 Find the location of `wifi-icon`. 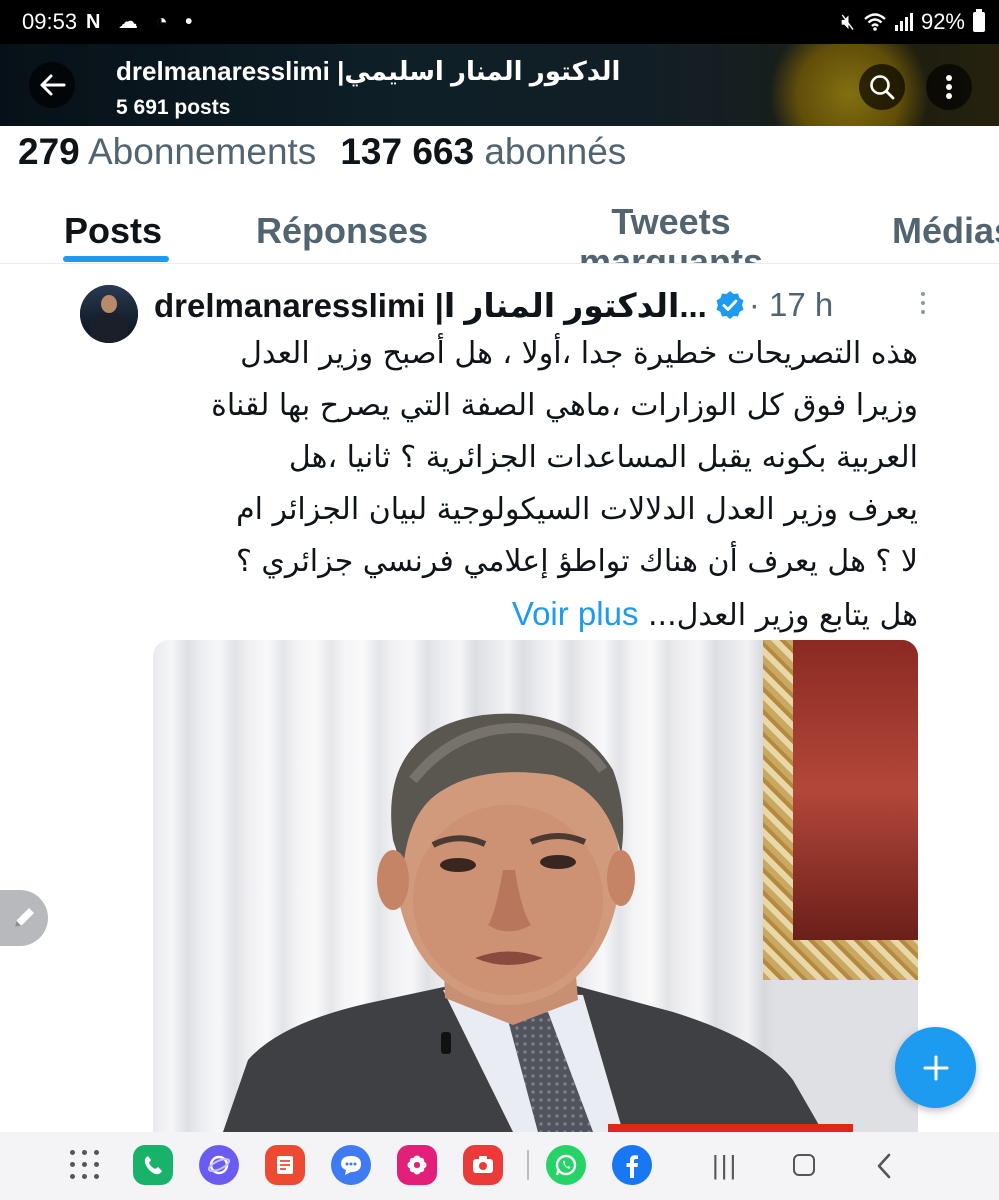

wifi-icon is located at coordinates (875, 22).